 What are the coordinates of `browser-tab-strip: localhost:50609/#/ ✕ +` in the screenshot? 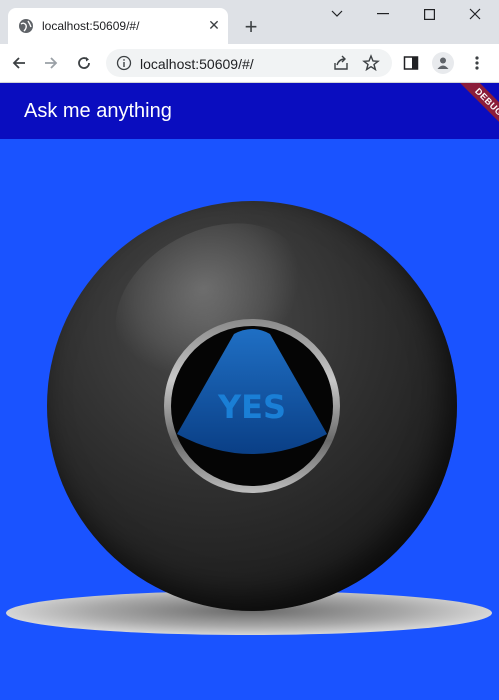 It's located at (249, 22).